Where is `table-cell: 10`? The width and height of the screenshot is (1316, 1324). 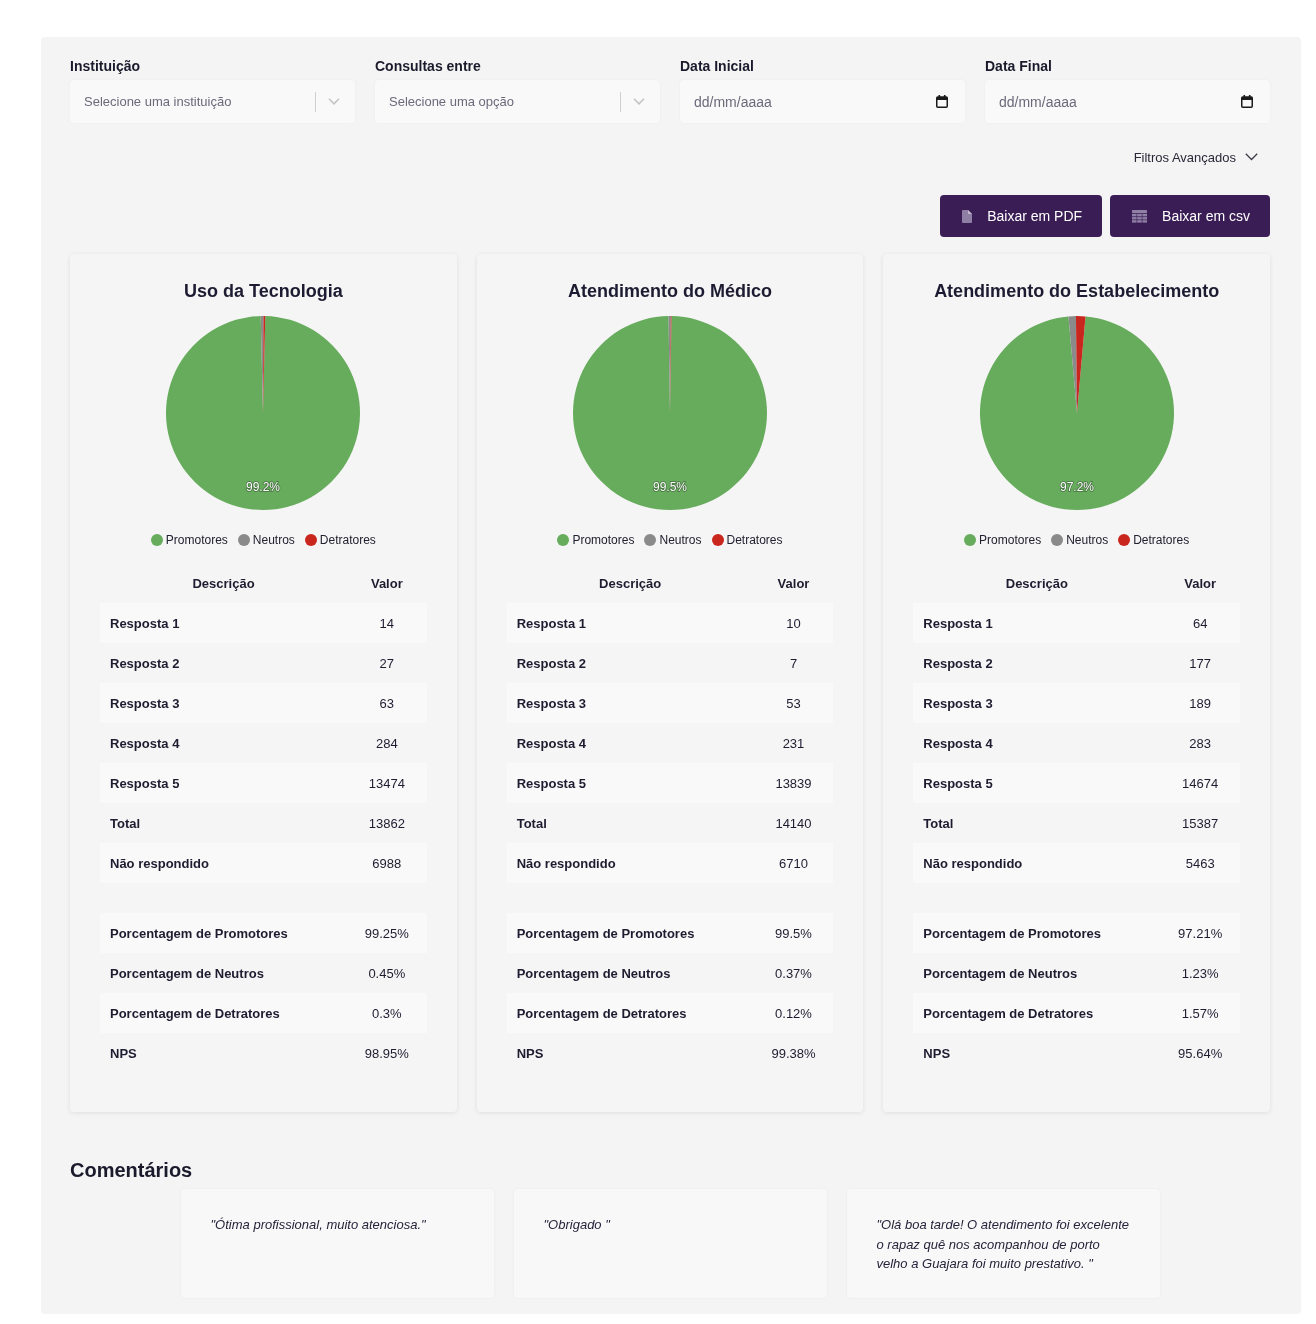
table-cell: 10 is located at coordinates (793, 623).